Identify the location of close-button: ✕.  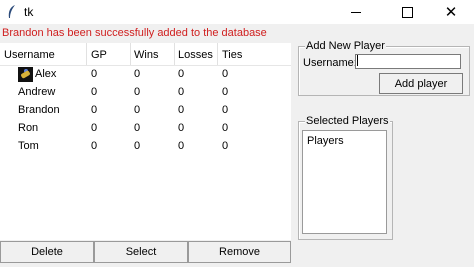
(451, 12).